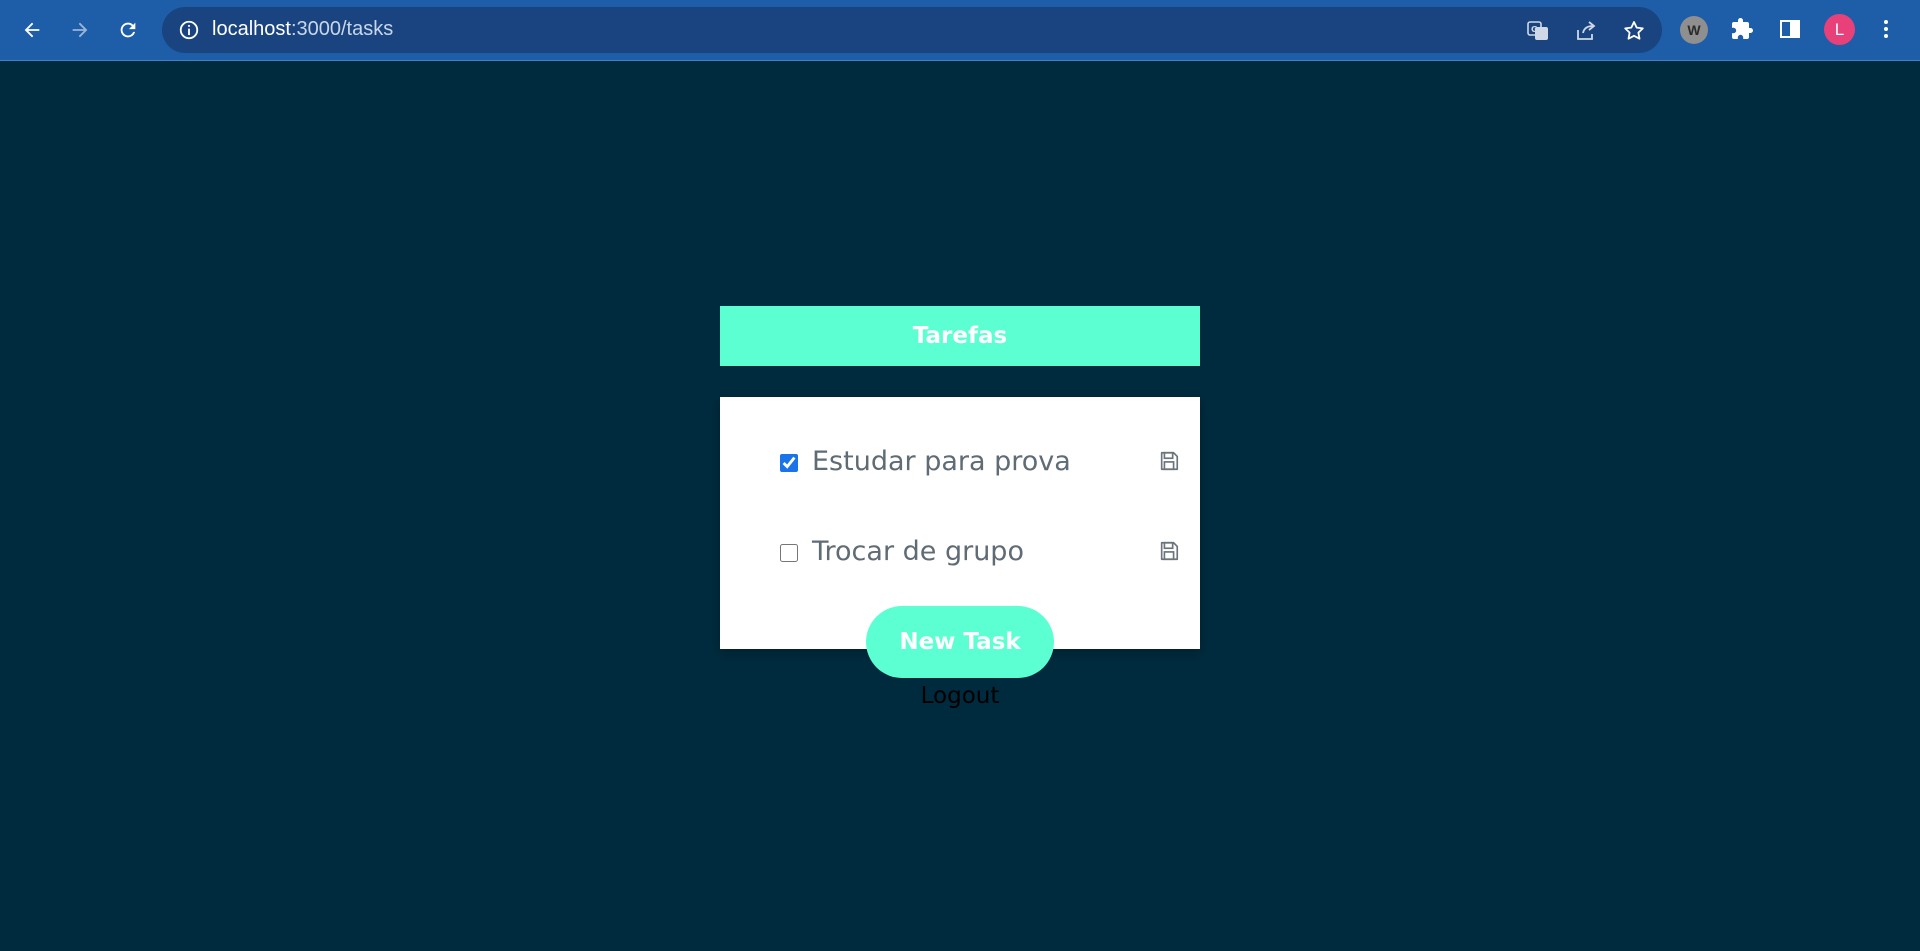 This screenshot has width=1920, height=951. I want to click on puzzle-icon, so click(1742, 28).